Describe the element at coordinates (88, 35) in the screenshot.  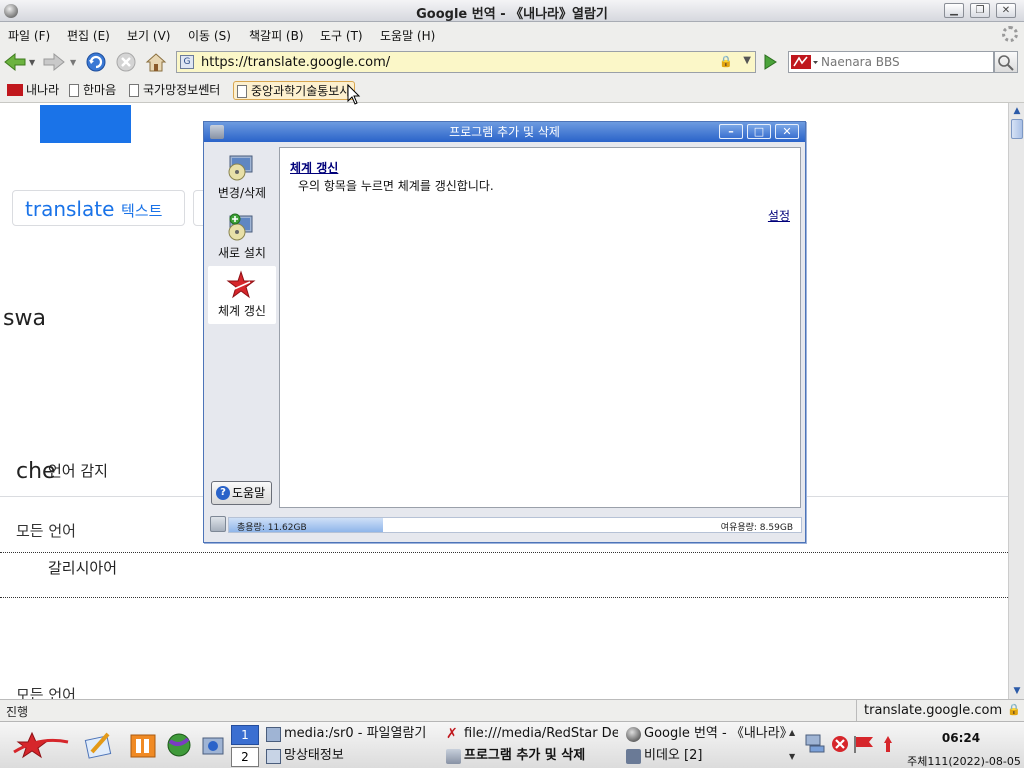
I see `menu-edit: 편집 (E)` at that location.